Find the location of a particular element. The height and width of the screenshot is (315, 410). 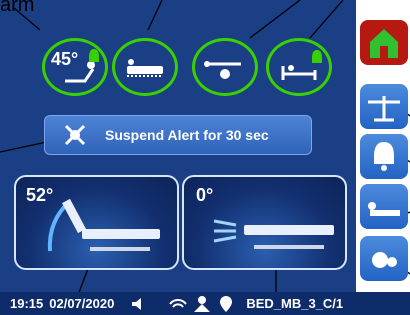

speaker-icon is located at coordinates (146, 304).